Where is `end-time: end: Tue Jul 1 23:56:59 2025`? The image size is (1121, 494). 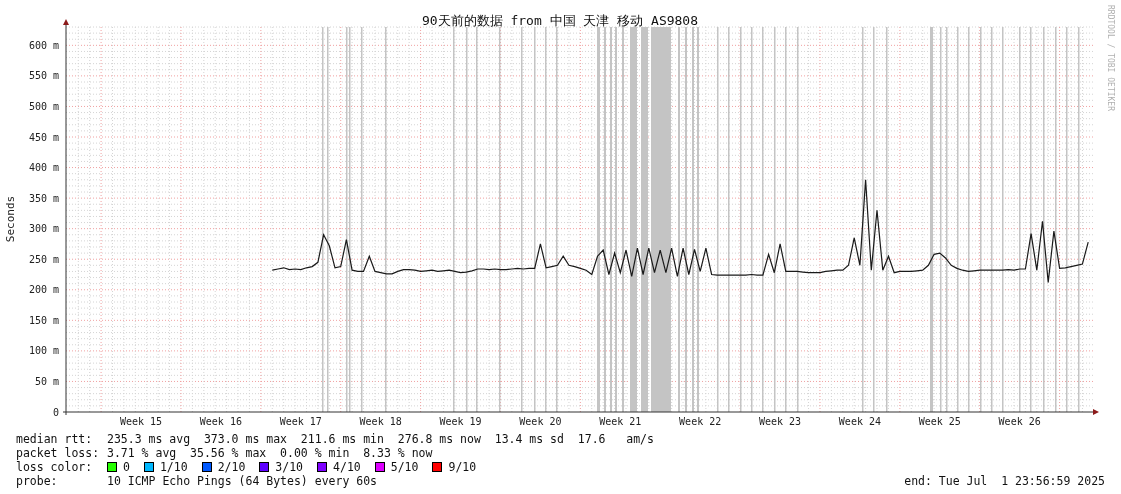 end-time: end: Tue Jul 1 23:56:59 2025 is located at coordinates (1004, 481).